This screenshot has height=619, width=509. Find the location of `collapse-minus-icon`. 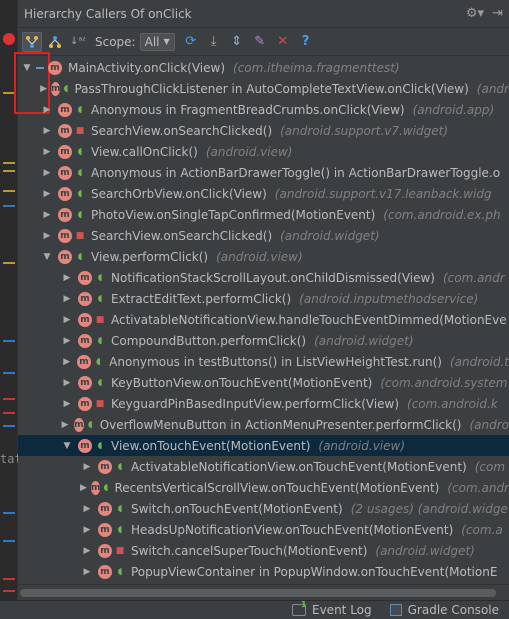

collapse-minus-icon is located at coordinates (40, 67).